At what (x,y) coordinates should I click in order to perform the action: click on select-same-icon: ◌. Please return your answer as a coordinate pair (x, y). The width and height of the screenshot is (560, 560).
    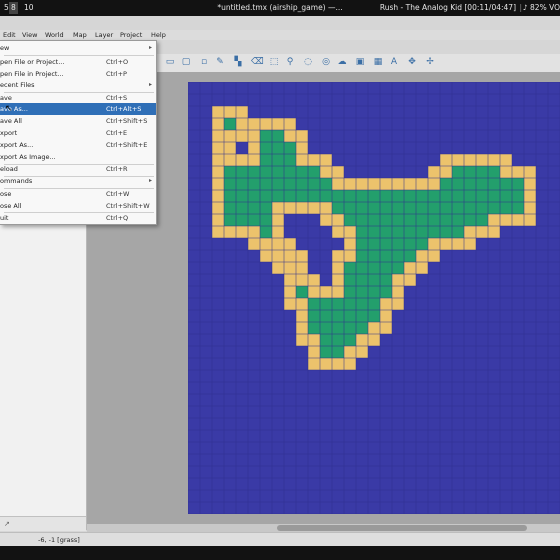
    Looking at the image, I should click on (308, 62).